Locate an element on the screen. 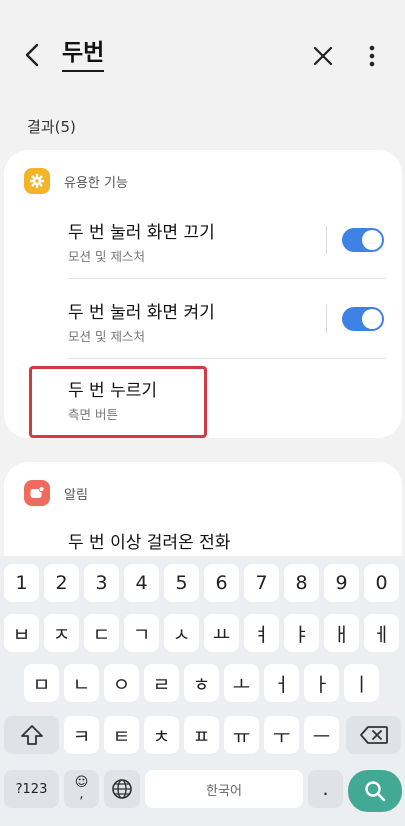 The width and height of the screenshot is (405, 826). key-o: ㅗ is located at coordinates (241, 683).